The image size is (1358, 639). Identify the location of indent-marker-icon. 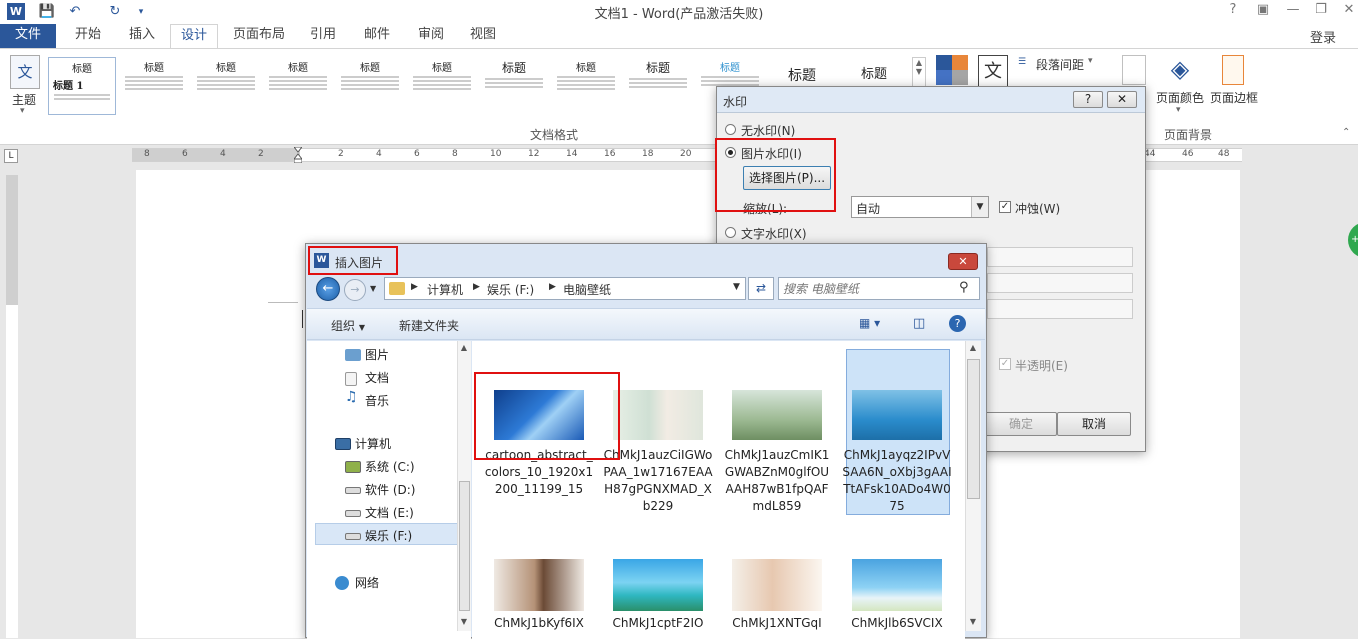
(298, 155).